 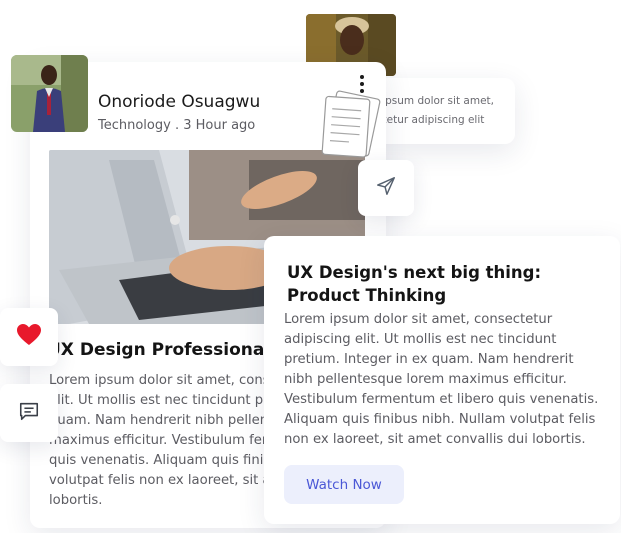 I want to click on comment-icon, so click(x=29, y=413).